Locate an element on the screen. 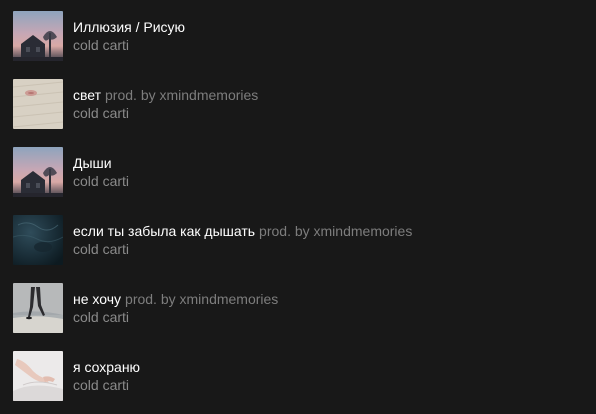 This screenshot has width=596, height=414. track-row: Иллюзия / Рисую cold carti is located at coordinates (293, 36).